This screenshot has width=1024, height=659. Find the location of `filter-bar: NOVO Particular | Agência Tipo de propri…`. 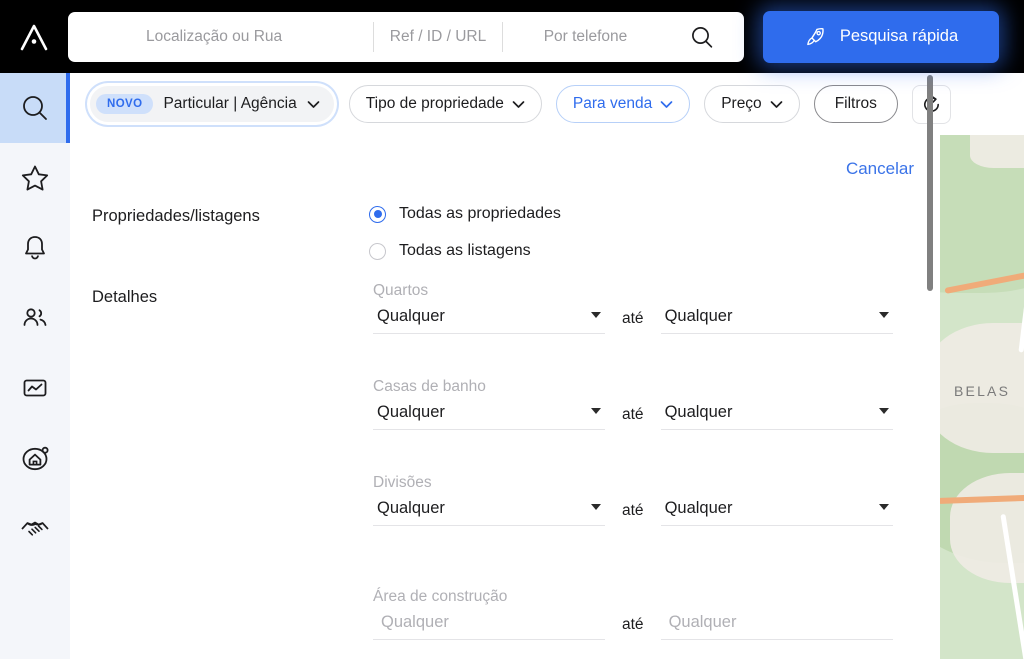

filter-bar: NOVO Particular | Agência Tipo de propri… is located at coordinates (547, 104).